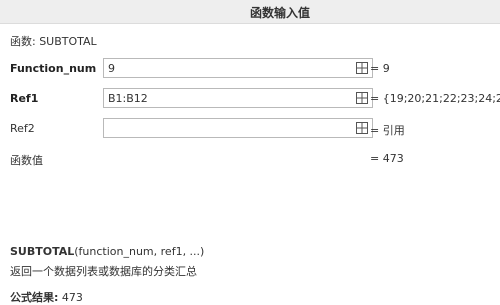 This screenshot has width=500, height=305. What do you see at coordinates (238, 98) in the screenshot?
I see `ref1-input: B1:B12` at bounding box center [238, 98].